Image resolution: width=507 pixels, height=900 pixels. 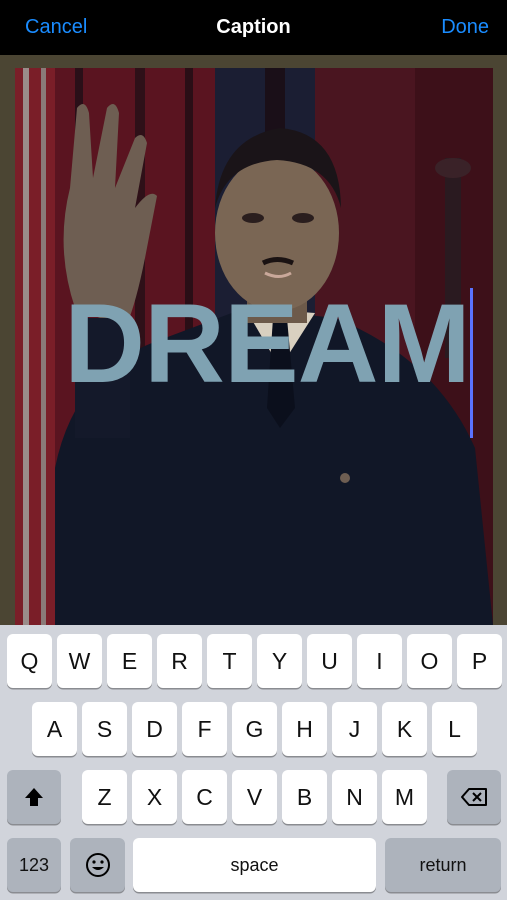 What do you see at coordinates (471, 363) in the screenshot?
I see `text-cursor` at bounding box center [471, 363].